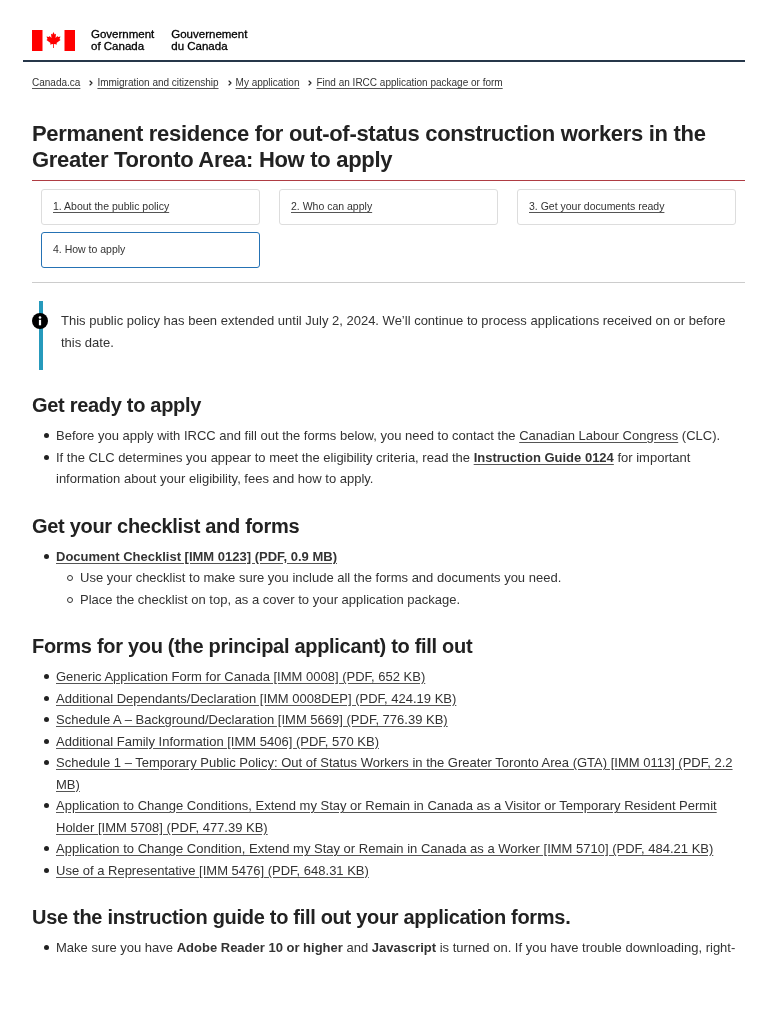 Image resolution: width=768 pixels, height=1024 pixels. What do you see at coordinates (374, 468) in the screenshot?
I see `list-text: If the CLC determines you appear to meet the eligibility criteria, read the Instruction Guide 0124 for important information about your eligibility, fees and how to apply.` at bounding box center [374, 468].